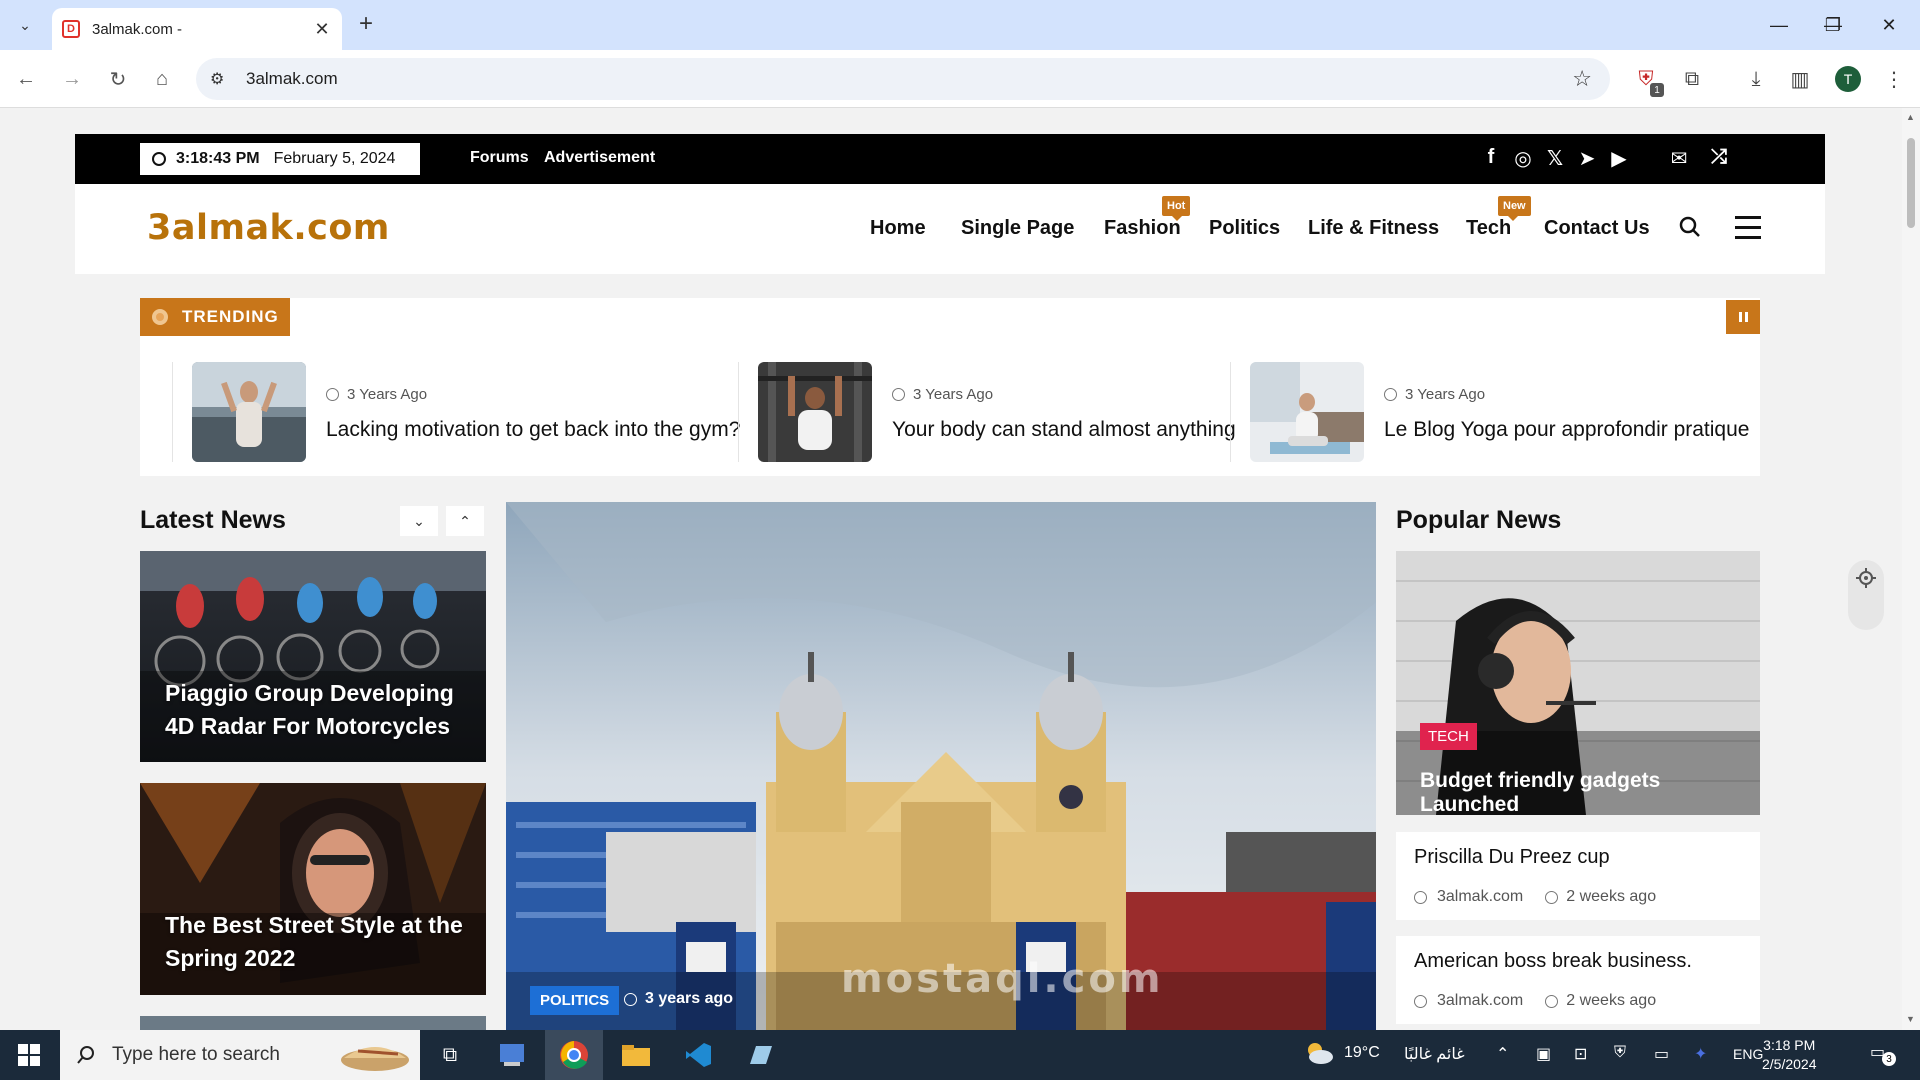 This screenshot has width=1920, height=1080. Describe the element at coordinates (1448, 736) in the screenshot. I see `tech-category-badge: TECH` at that location.